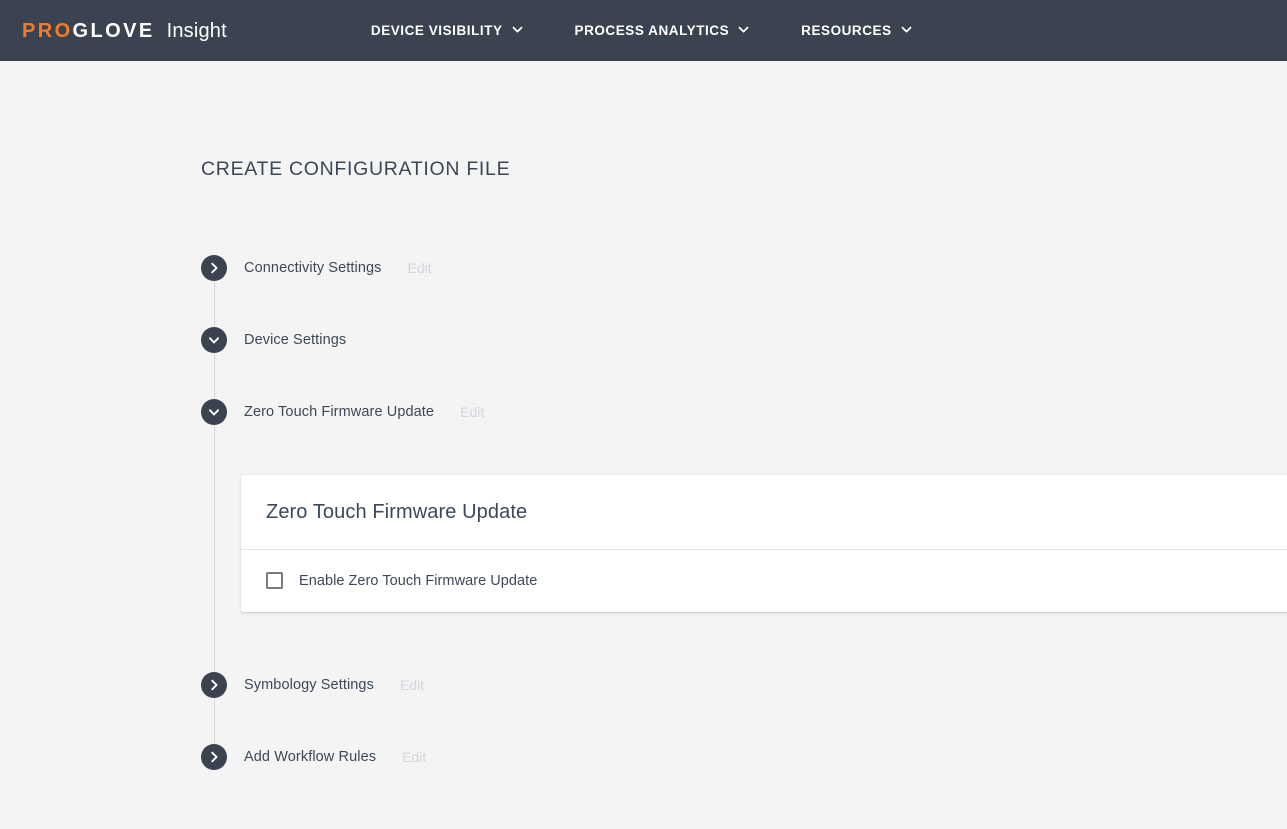 The width and height of the screenshot is (1287, 829). Describe the element at coordinates (274, 580) in the screenshot. I see `checkbox-unchecked-icon` at that location.